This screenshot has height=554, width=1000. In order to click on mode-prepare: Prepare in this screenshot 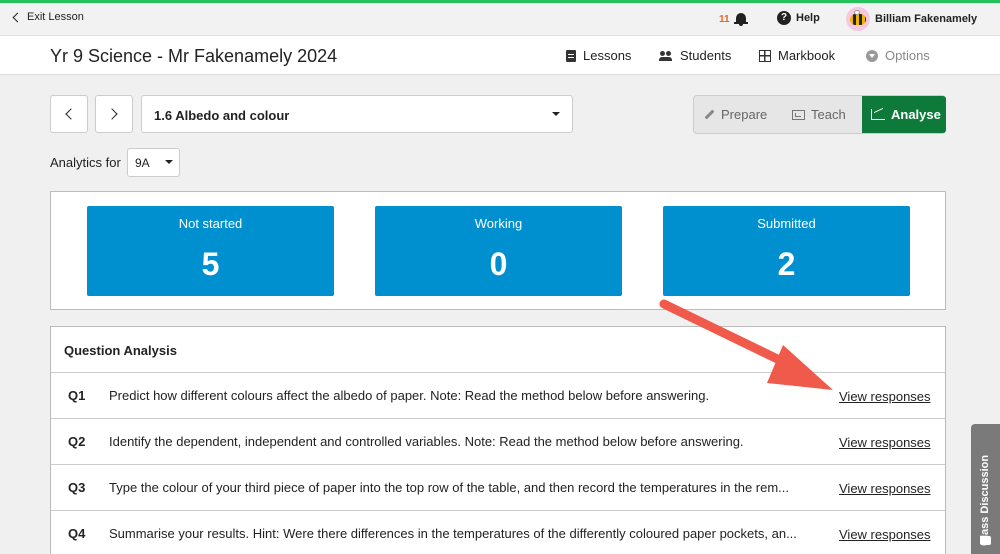, I will do `click(735, 114)`.